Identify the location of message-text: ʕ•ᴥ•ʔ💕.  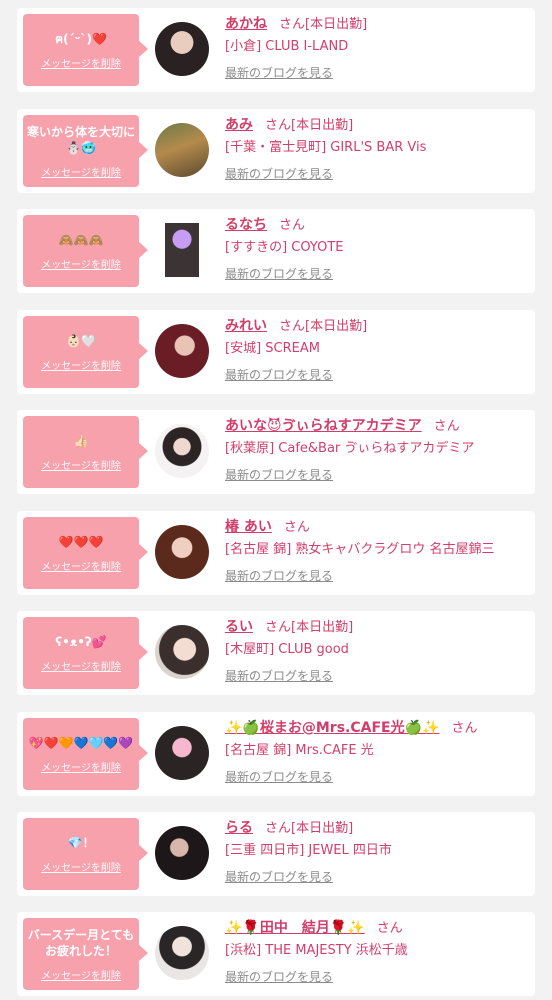
(81, 641).